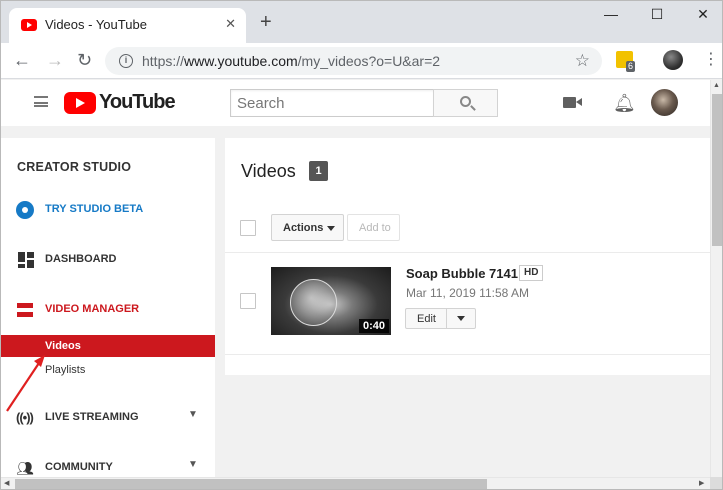  I want to click on forward-icon: →, so click(55, 60).